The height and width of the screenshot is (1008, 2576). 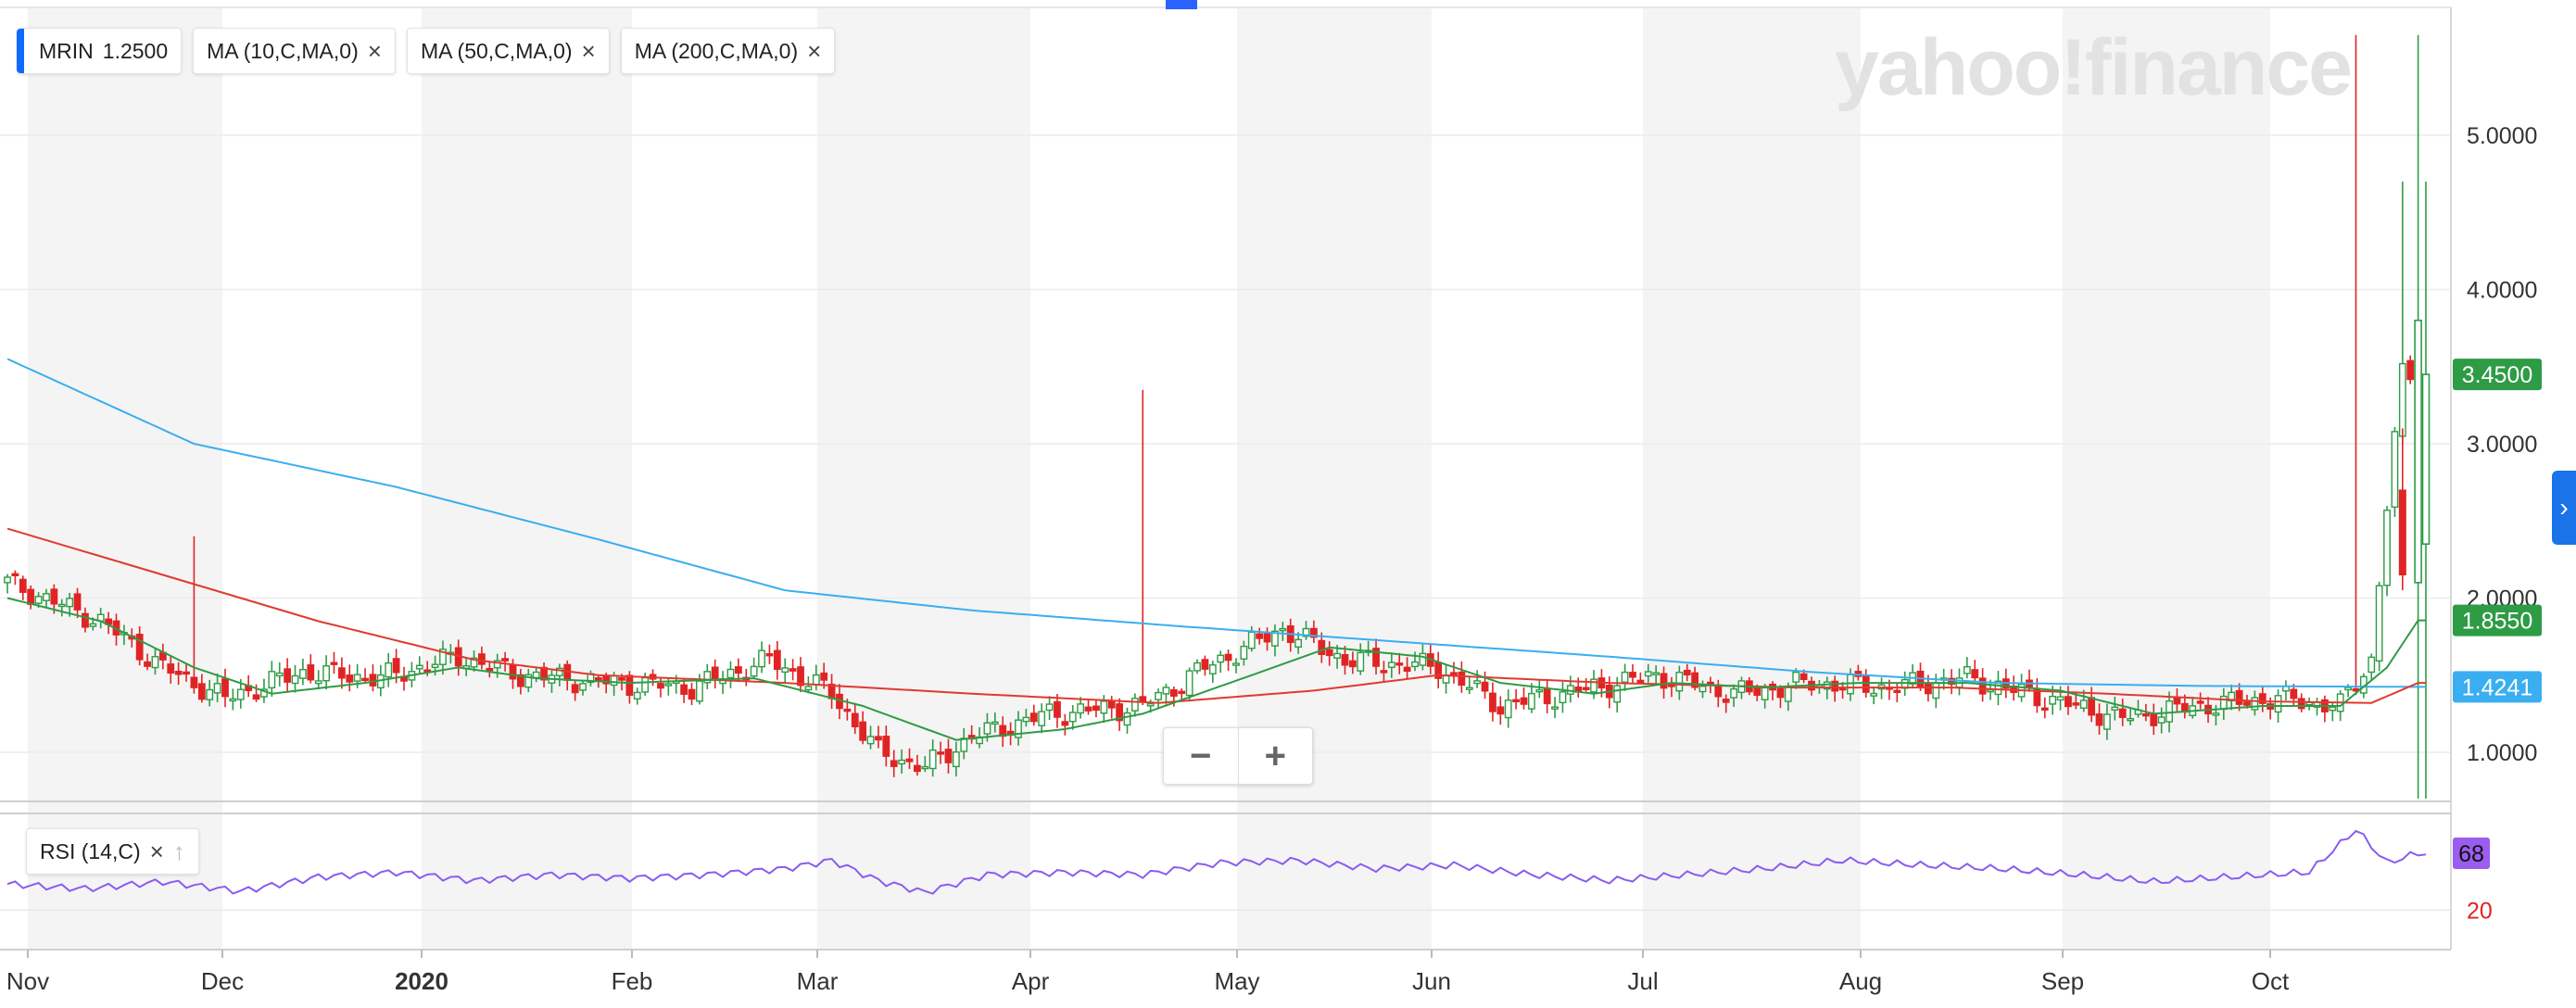 I want to click on month-band, so click(x=923, y=478).